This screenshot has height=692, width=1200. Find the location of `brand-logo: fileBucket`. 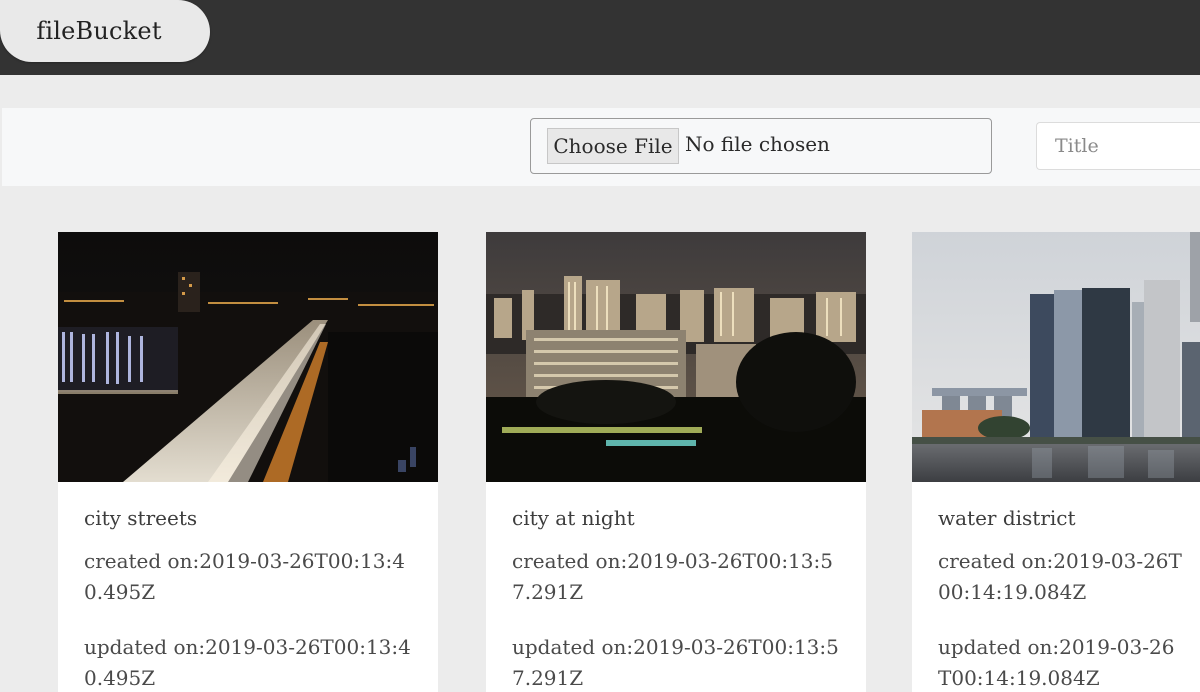

brand-logo: fileBucket is located at coordinates (105, 31).